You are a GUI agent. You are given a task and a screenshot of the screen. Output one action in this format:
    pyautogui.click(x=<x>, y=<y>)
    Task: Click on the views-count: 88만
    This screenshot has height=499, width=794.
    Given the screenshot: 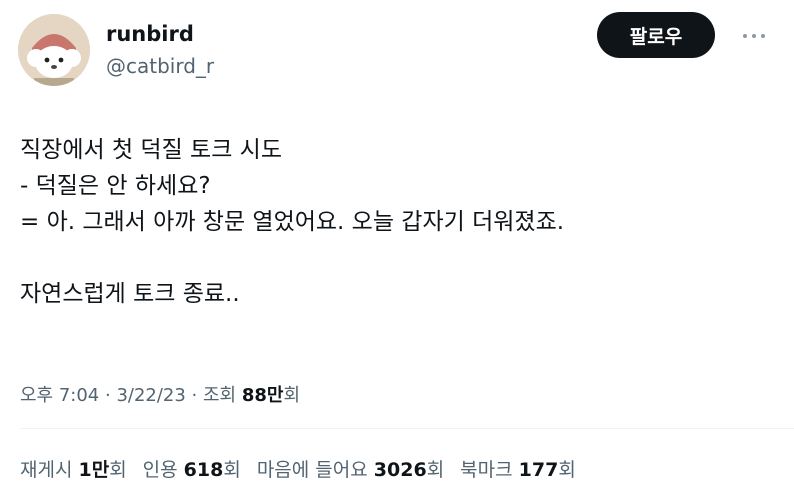 What is the action you would take?
    pyautogui.click(x=262, y=395)
    